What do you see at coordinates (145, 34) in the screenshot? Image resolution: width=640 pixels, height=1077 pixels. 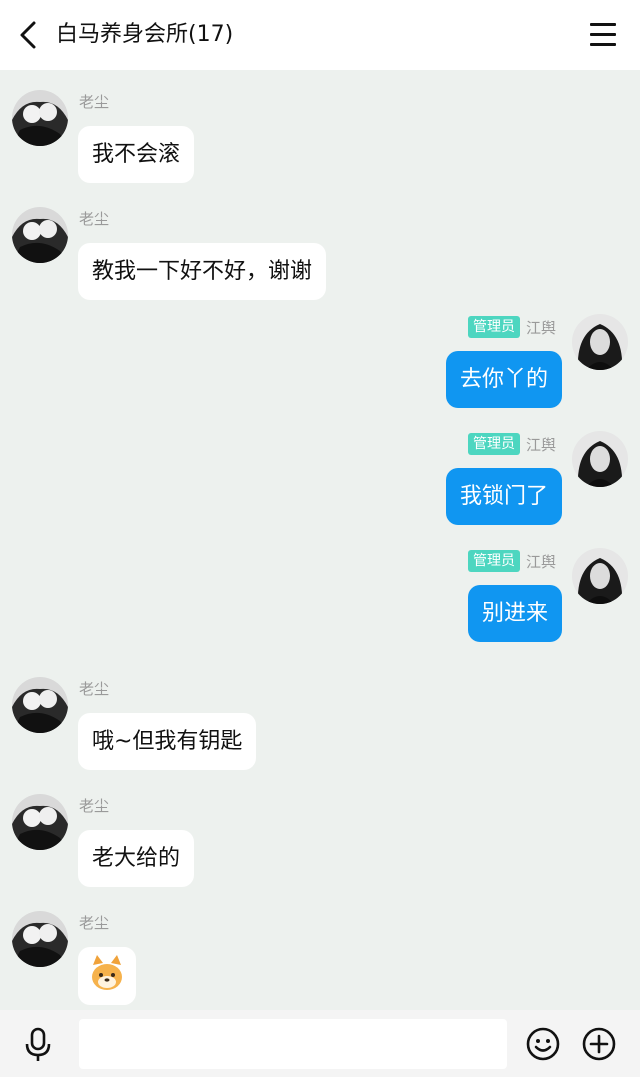 I see `chat-title: 白马养身会所(17)` at bounding box center [145, 34].